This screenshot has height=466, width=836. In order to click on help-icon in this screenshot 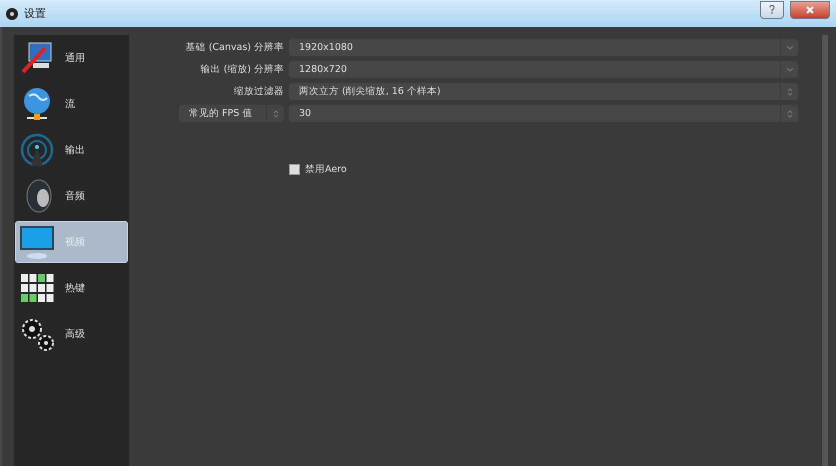, I will do `click(772, 9)`.